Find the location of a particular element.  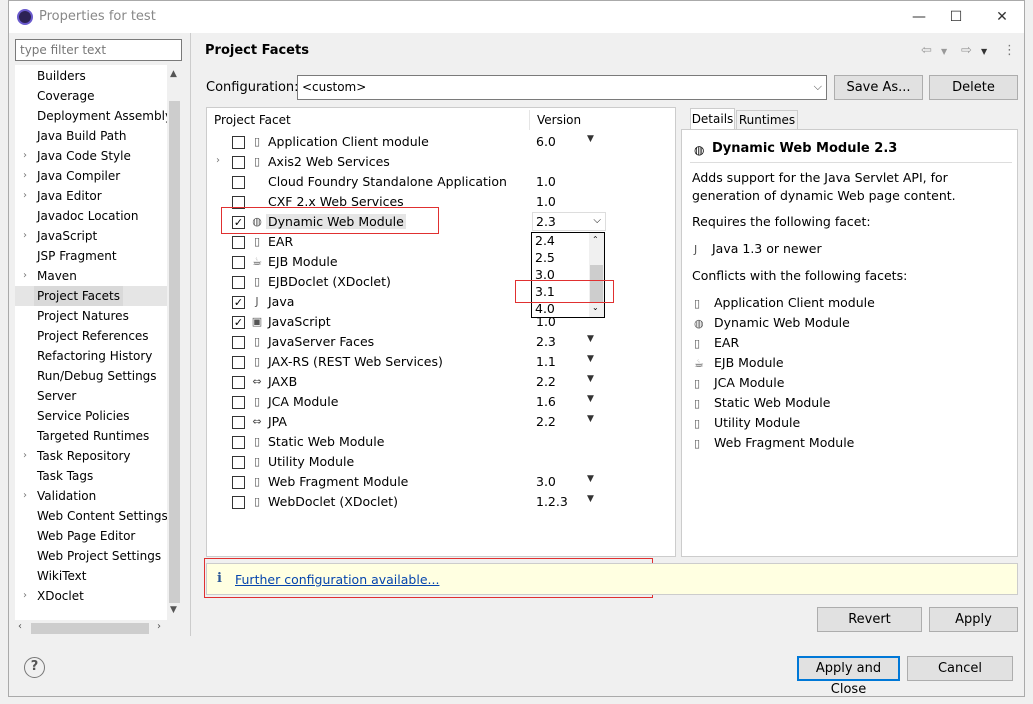

scroll-up-icon: ⌃ is located at coordinates (595, 239).